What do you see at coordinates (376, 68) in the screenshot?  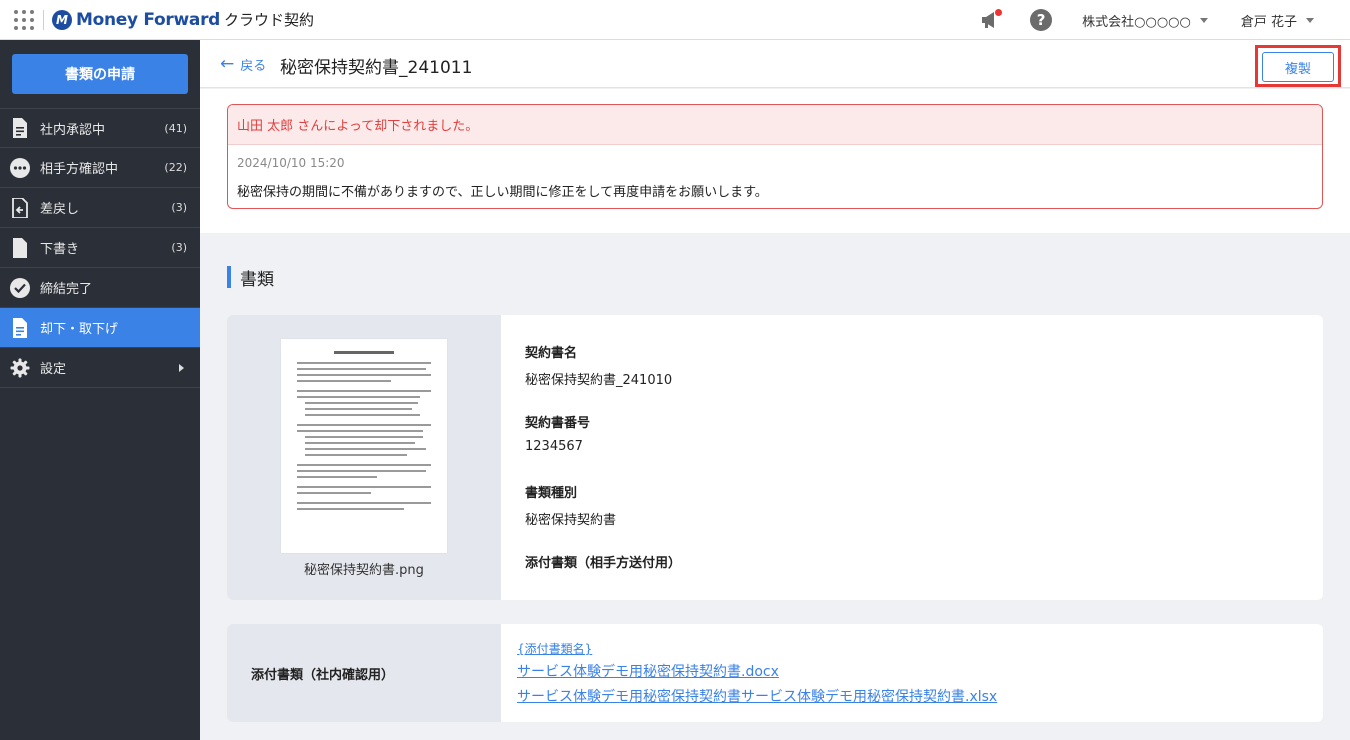 I see `page-title: 秘密保持契約書_241011` at bounding box center [376, 68].